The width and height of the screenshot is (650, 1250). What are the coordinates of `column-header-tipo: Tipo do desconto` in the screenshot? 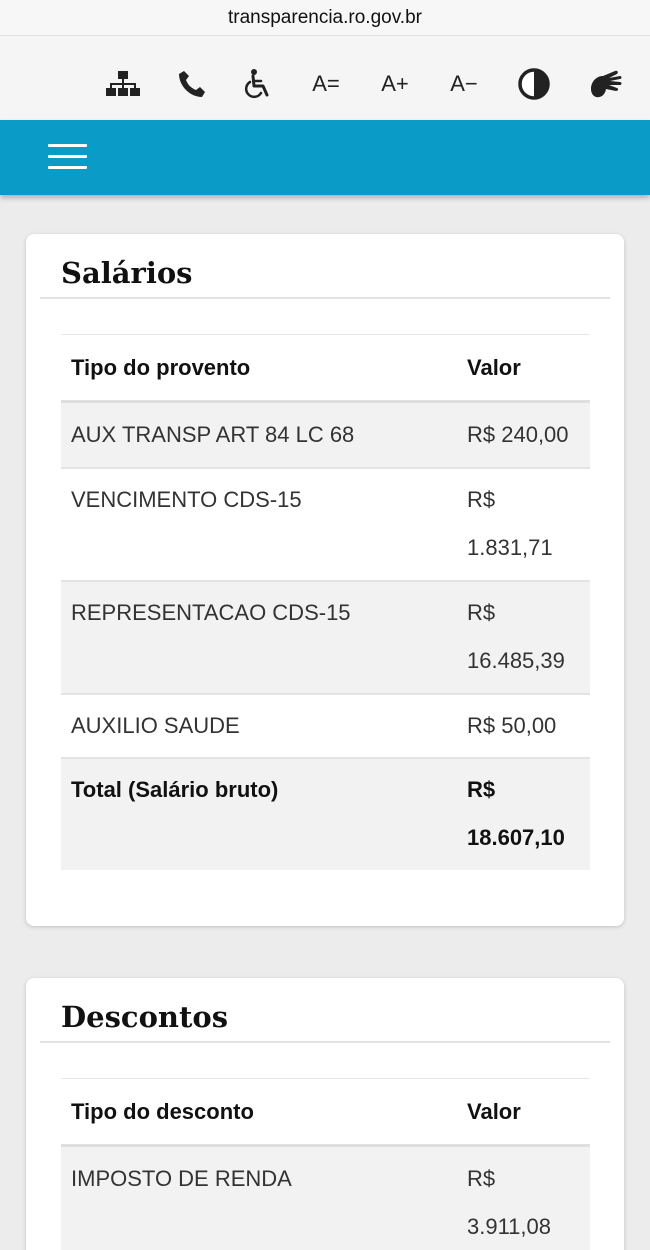 It's located at (162, 1111).